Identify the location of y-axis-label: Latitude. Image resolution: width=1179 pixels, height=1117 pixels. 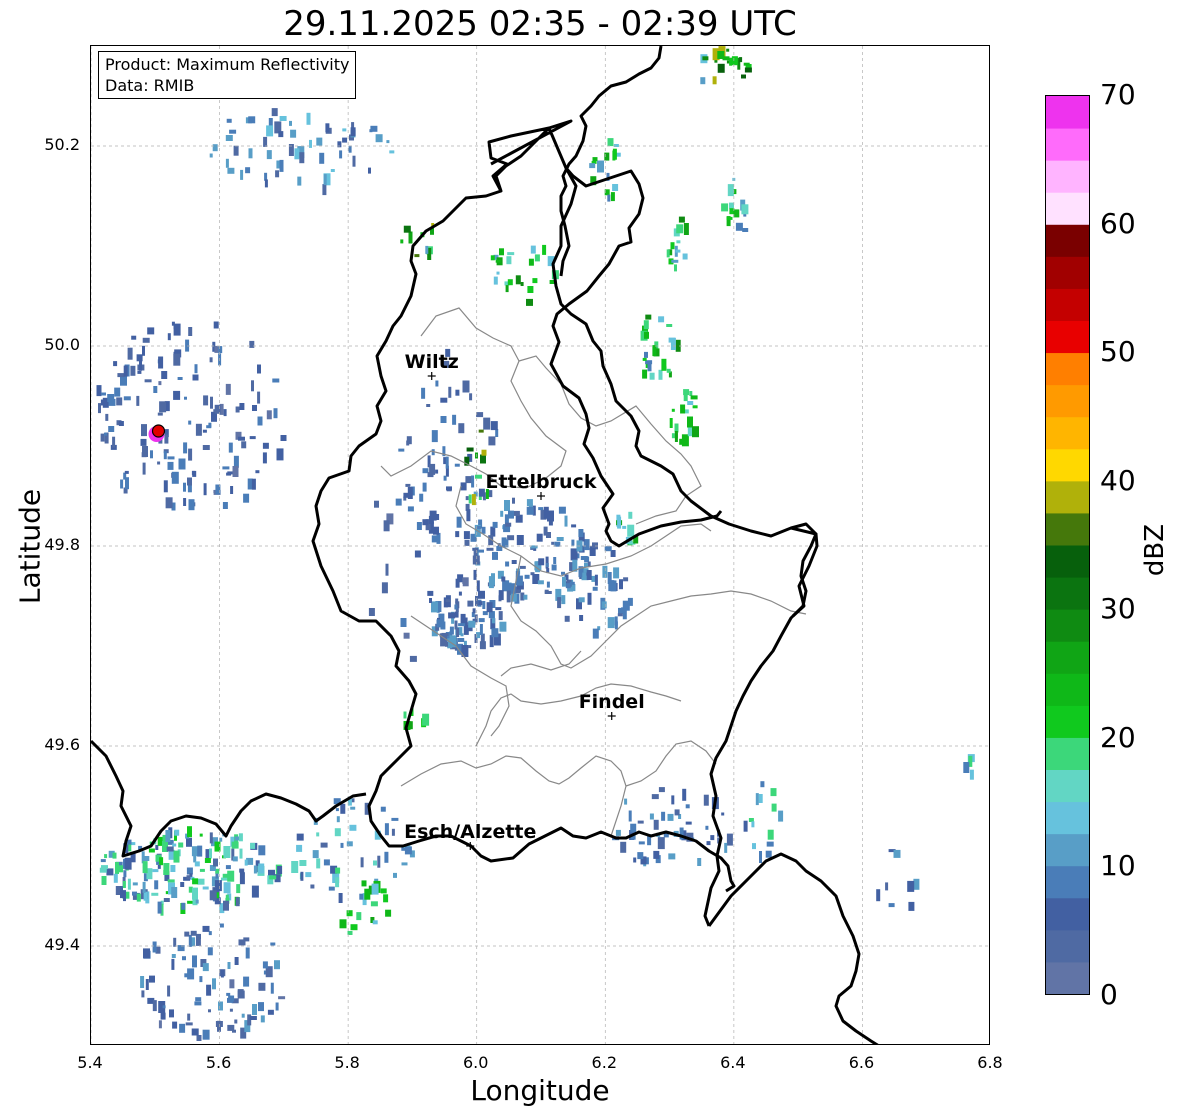
(30, 546).